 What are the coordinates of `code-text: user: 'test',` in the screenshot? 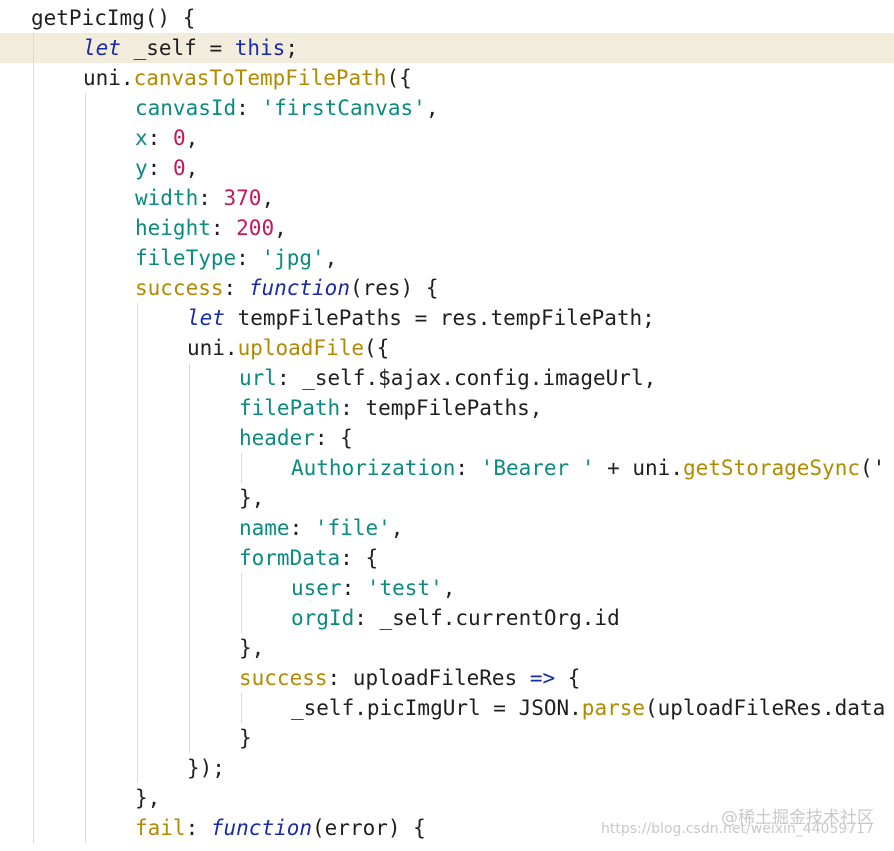 It's located at (373, 588).